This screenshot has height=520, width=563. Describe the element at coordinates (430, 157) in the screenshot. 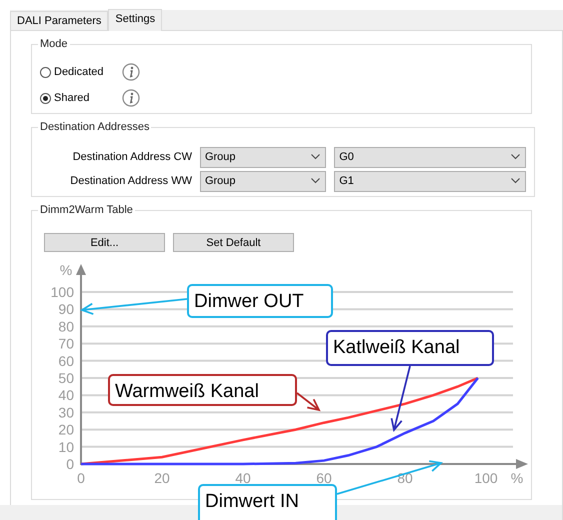

I see `dropdown: G0` at that location.